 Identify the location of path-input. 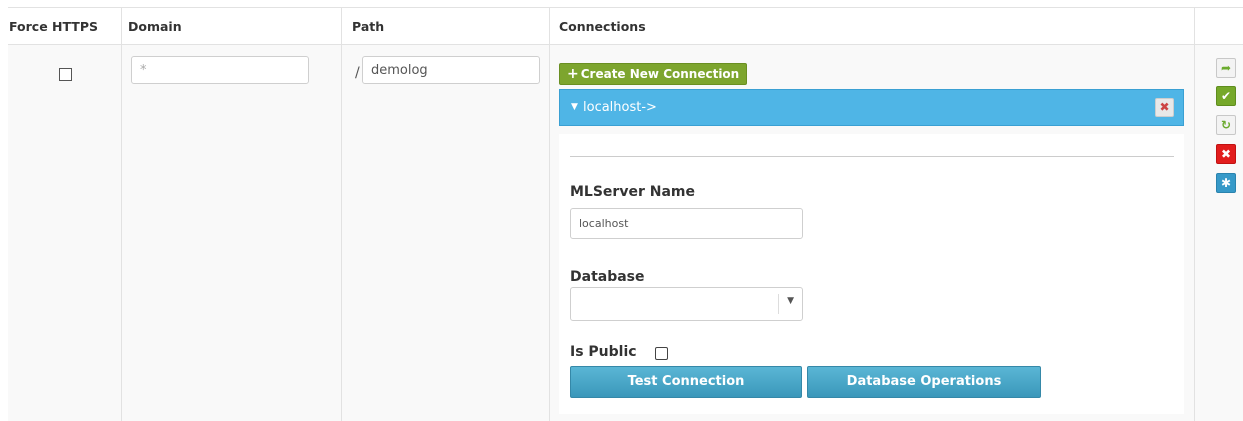
(451, 70).